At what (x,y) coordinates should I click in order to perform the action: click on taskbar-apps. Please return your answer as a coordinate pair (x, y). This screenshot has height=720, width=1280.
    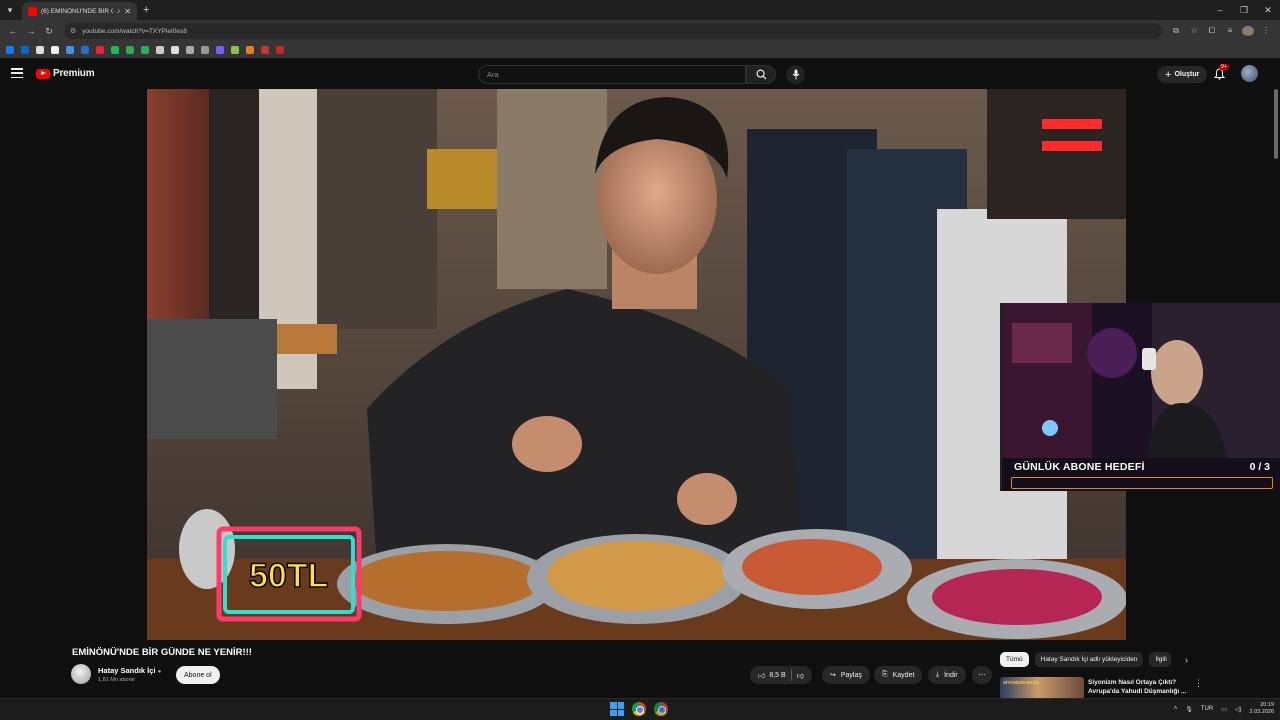
    Looking at the image, I should click on (639, 709).